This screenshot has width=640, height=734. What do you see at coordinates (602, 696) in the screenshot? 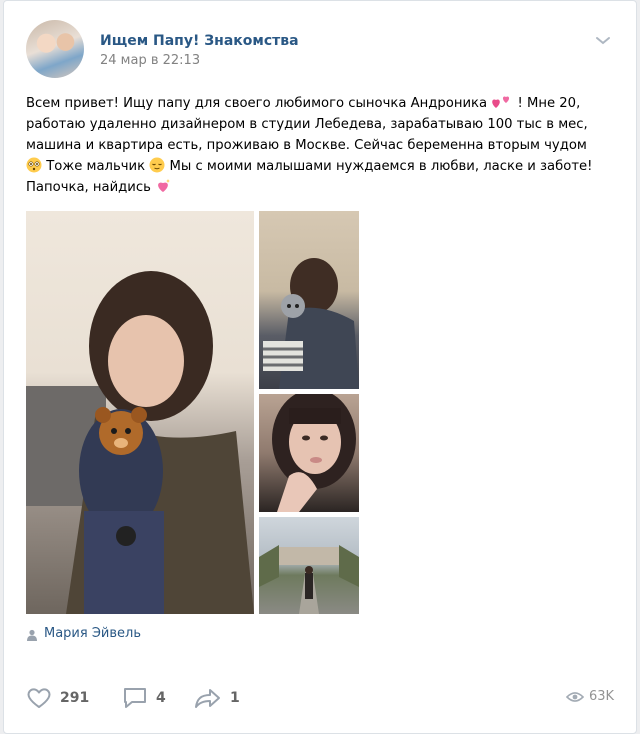
I see `view-count: 63K` at bounding box center [602, 696].